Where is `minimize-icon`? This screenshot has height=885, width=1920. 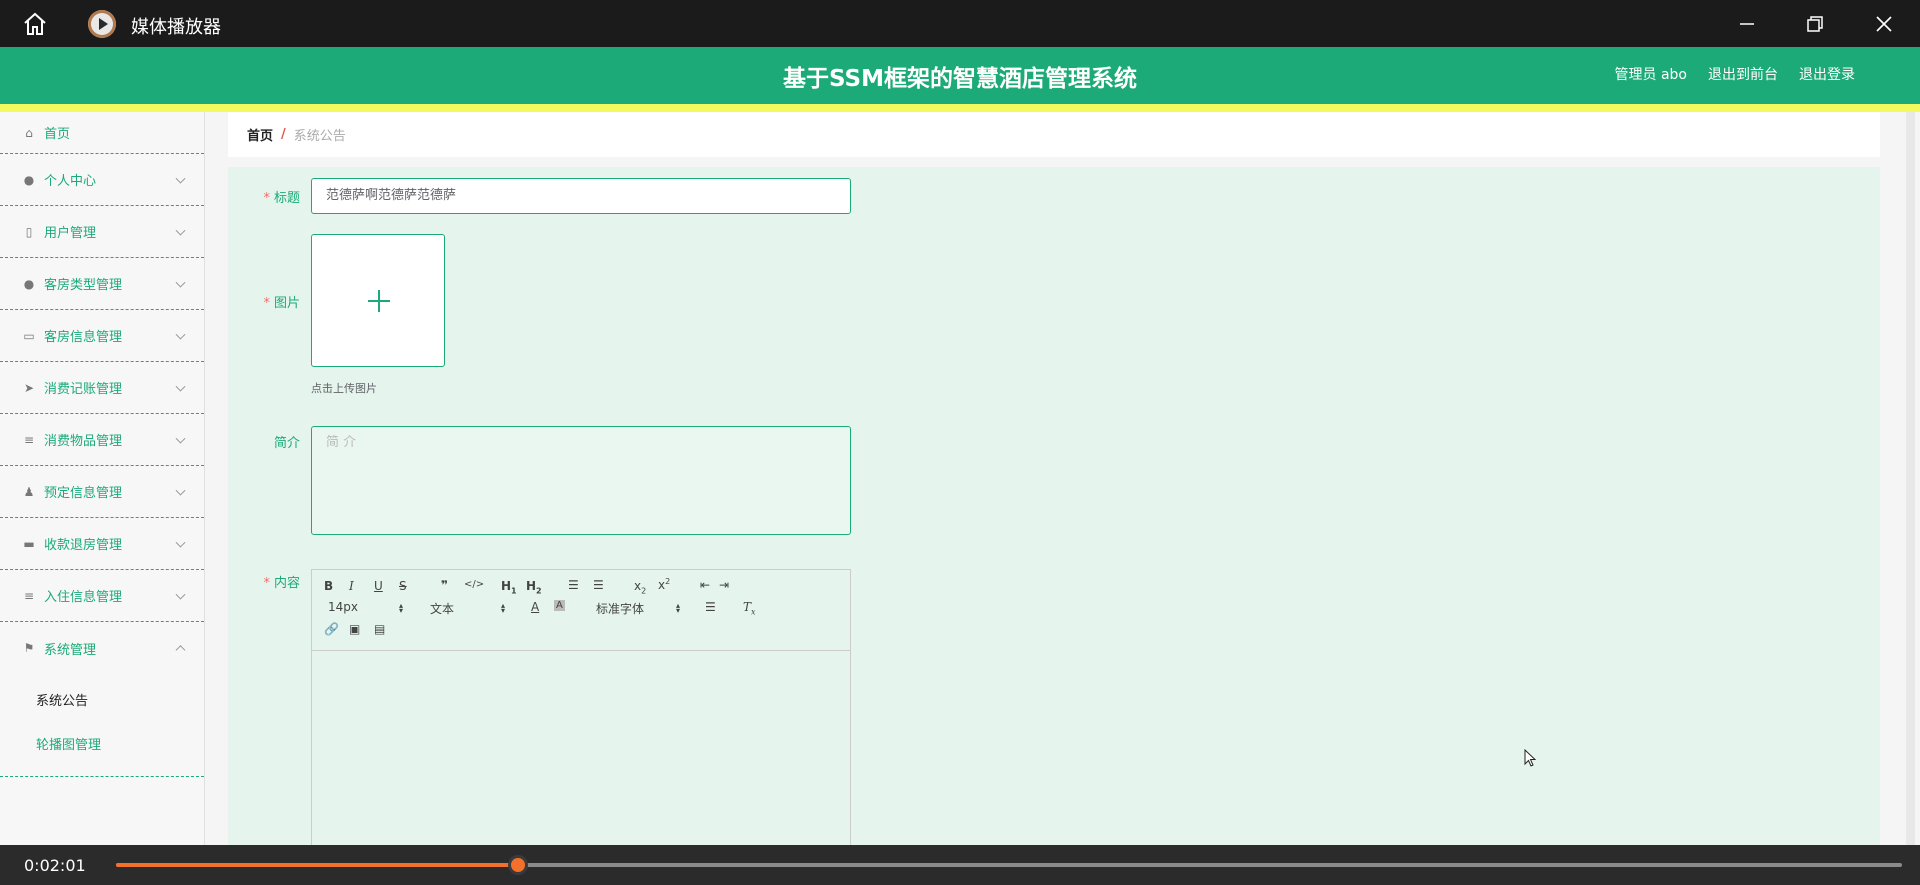
minimize-icon is located at coordinates (1747, 24).